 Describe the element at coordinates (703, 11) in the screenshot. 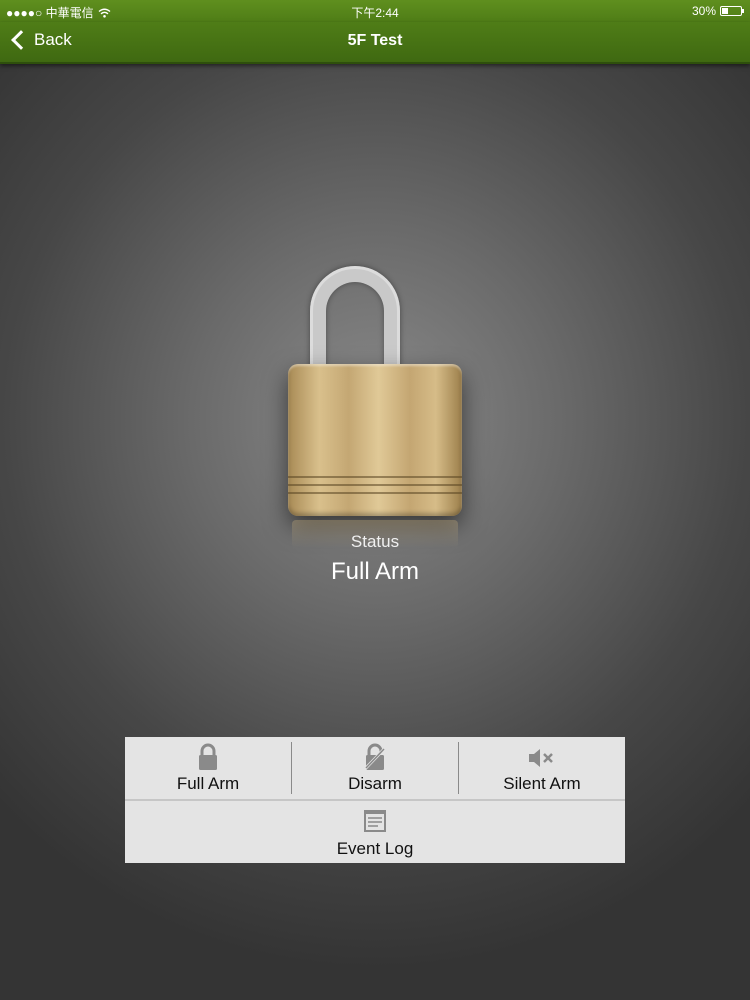

I see `battery-percent: 30%` at that location.